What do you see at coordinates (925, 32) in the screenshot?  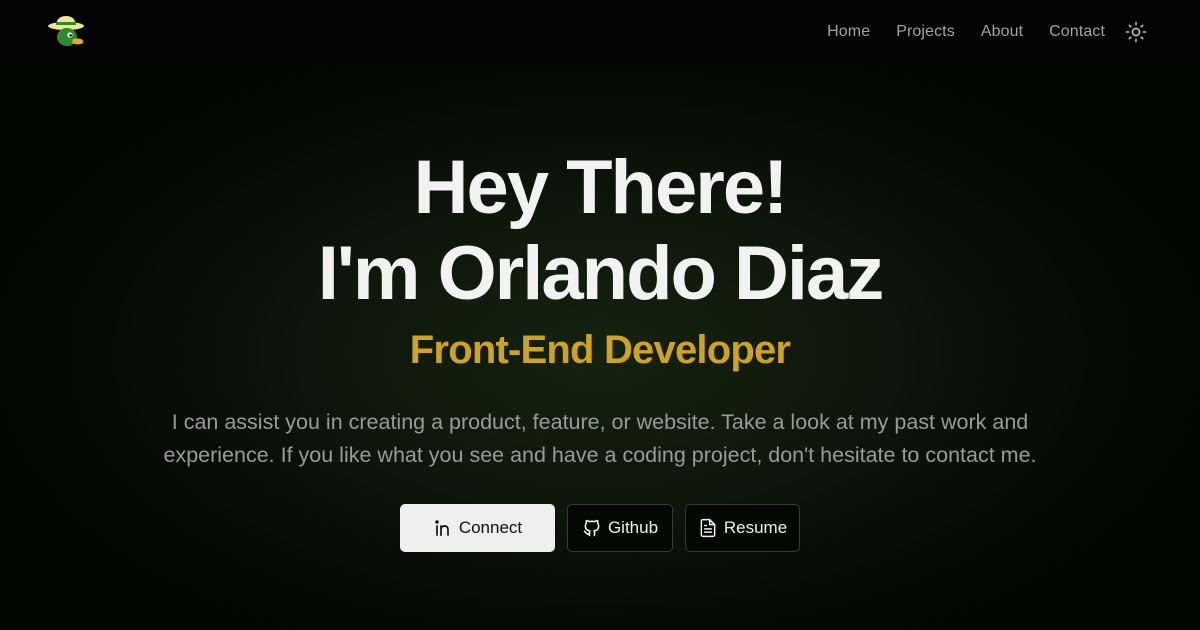 I see `nav-link-projects: Projects` at bounding box center [925, 32].